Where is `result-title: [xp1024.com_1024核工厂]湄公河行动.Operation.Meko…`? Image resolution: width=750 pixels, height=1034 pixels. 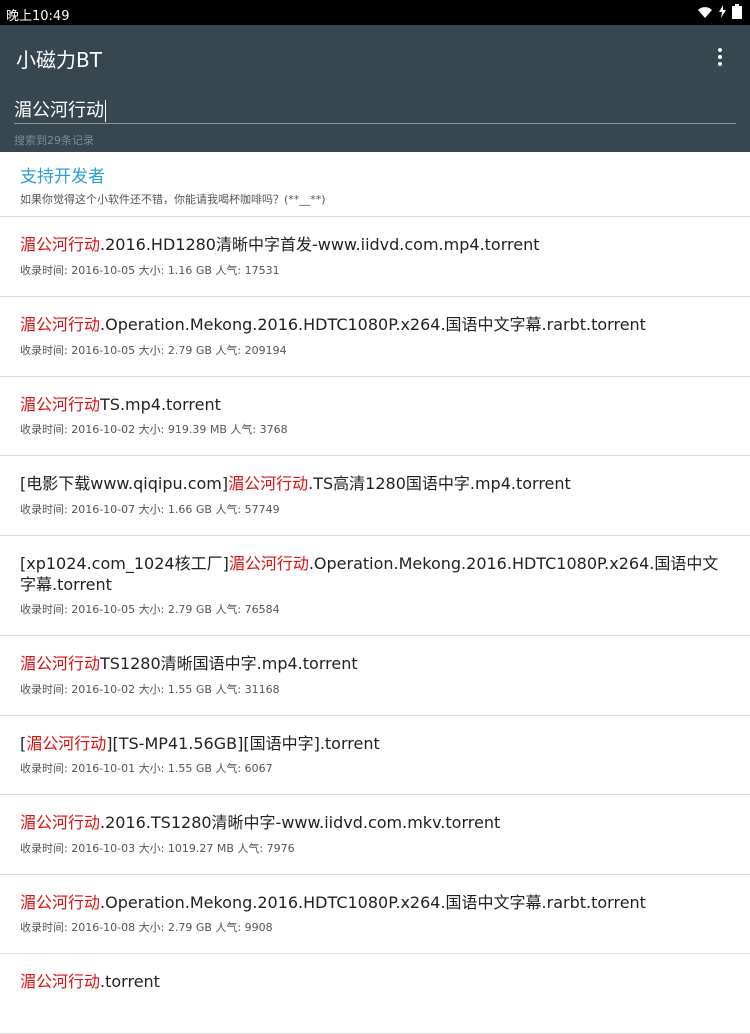 result-title: [xp1024.com_1024核工厂]湄公河行动.Operation.Meko… is located at coordinates (376, 574).